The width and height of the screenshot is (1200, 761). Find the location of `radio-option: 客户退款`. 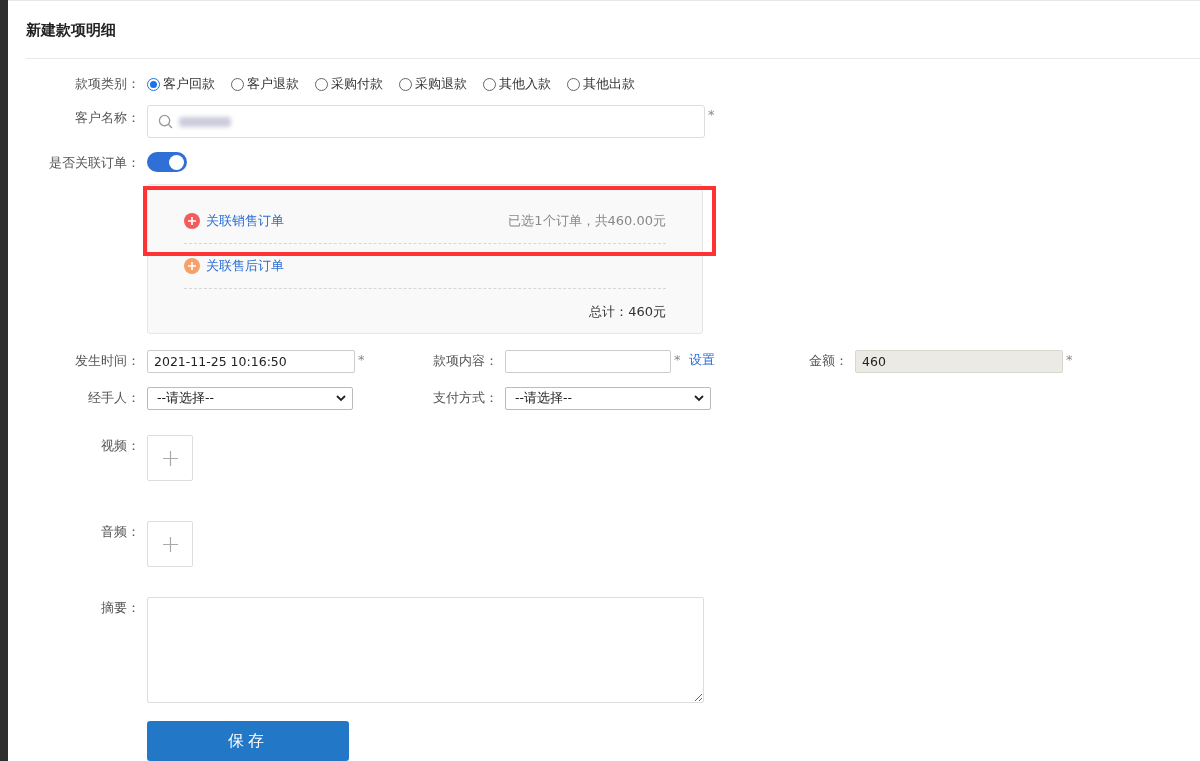

radio-option: 客户退款 is located at coordinates (265, 84).